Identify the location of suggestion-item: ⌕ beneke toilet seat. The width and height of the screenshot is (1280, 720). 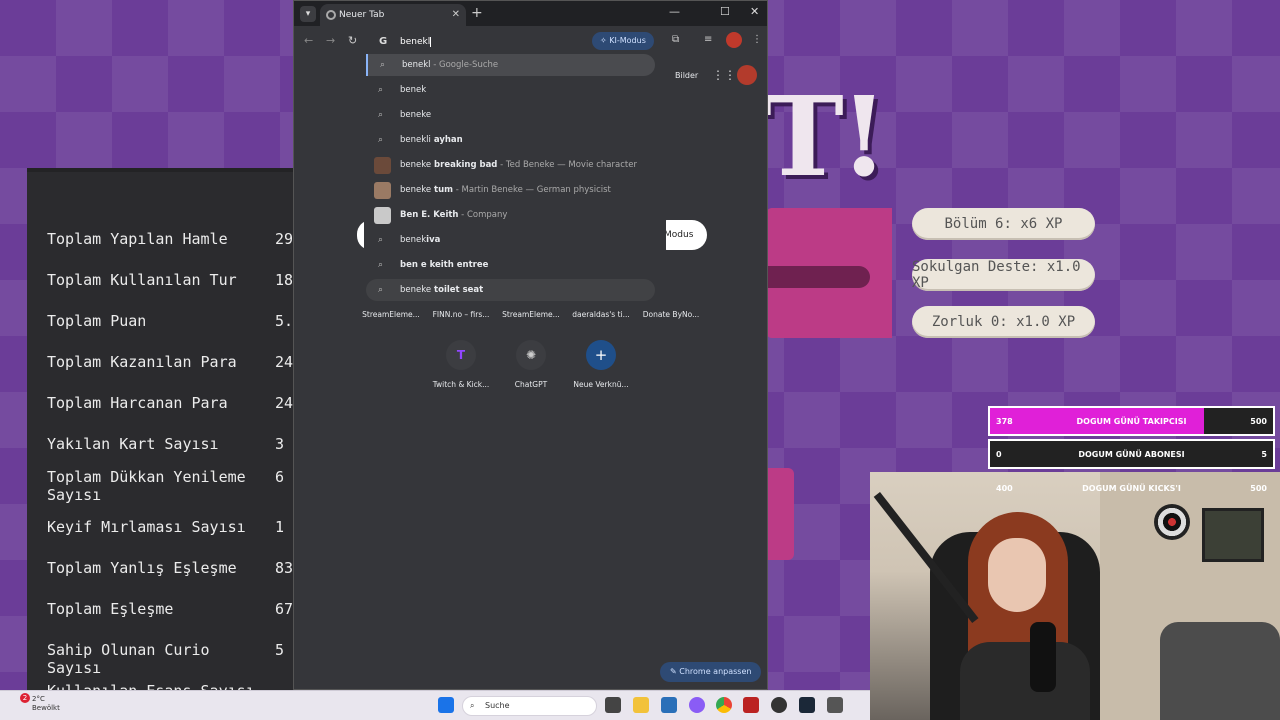
(510, 290).